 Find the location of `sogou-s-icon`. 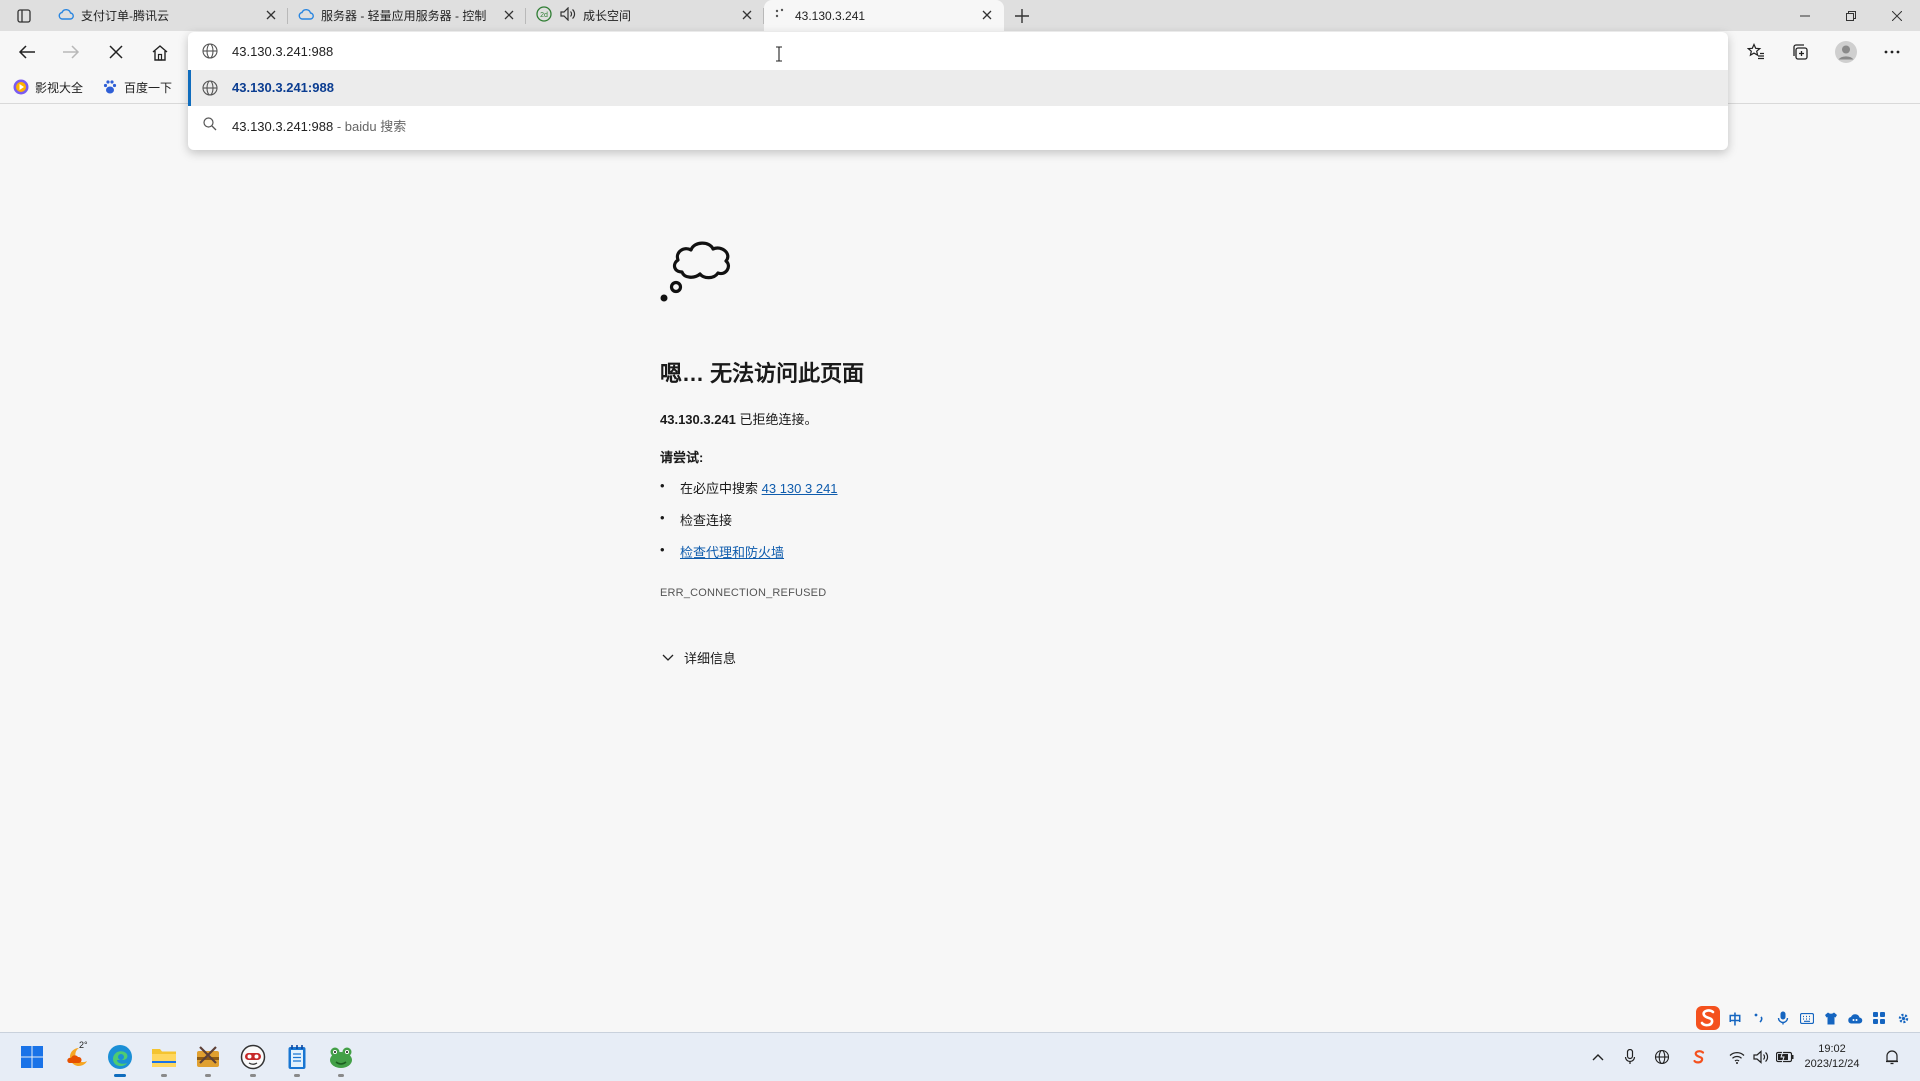

sogou-s-icon is located at coordinates (1699, 1057).